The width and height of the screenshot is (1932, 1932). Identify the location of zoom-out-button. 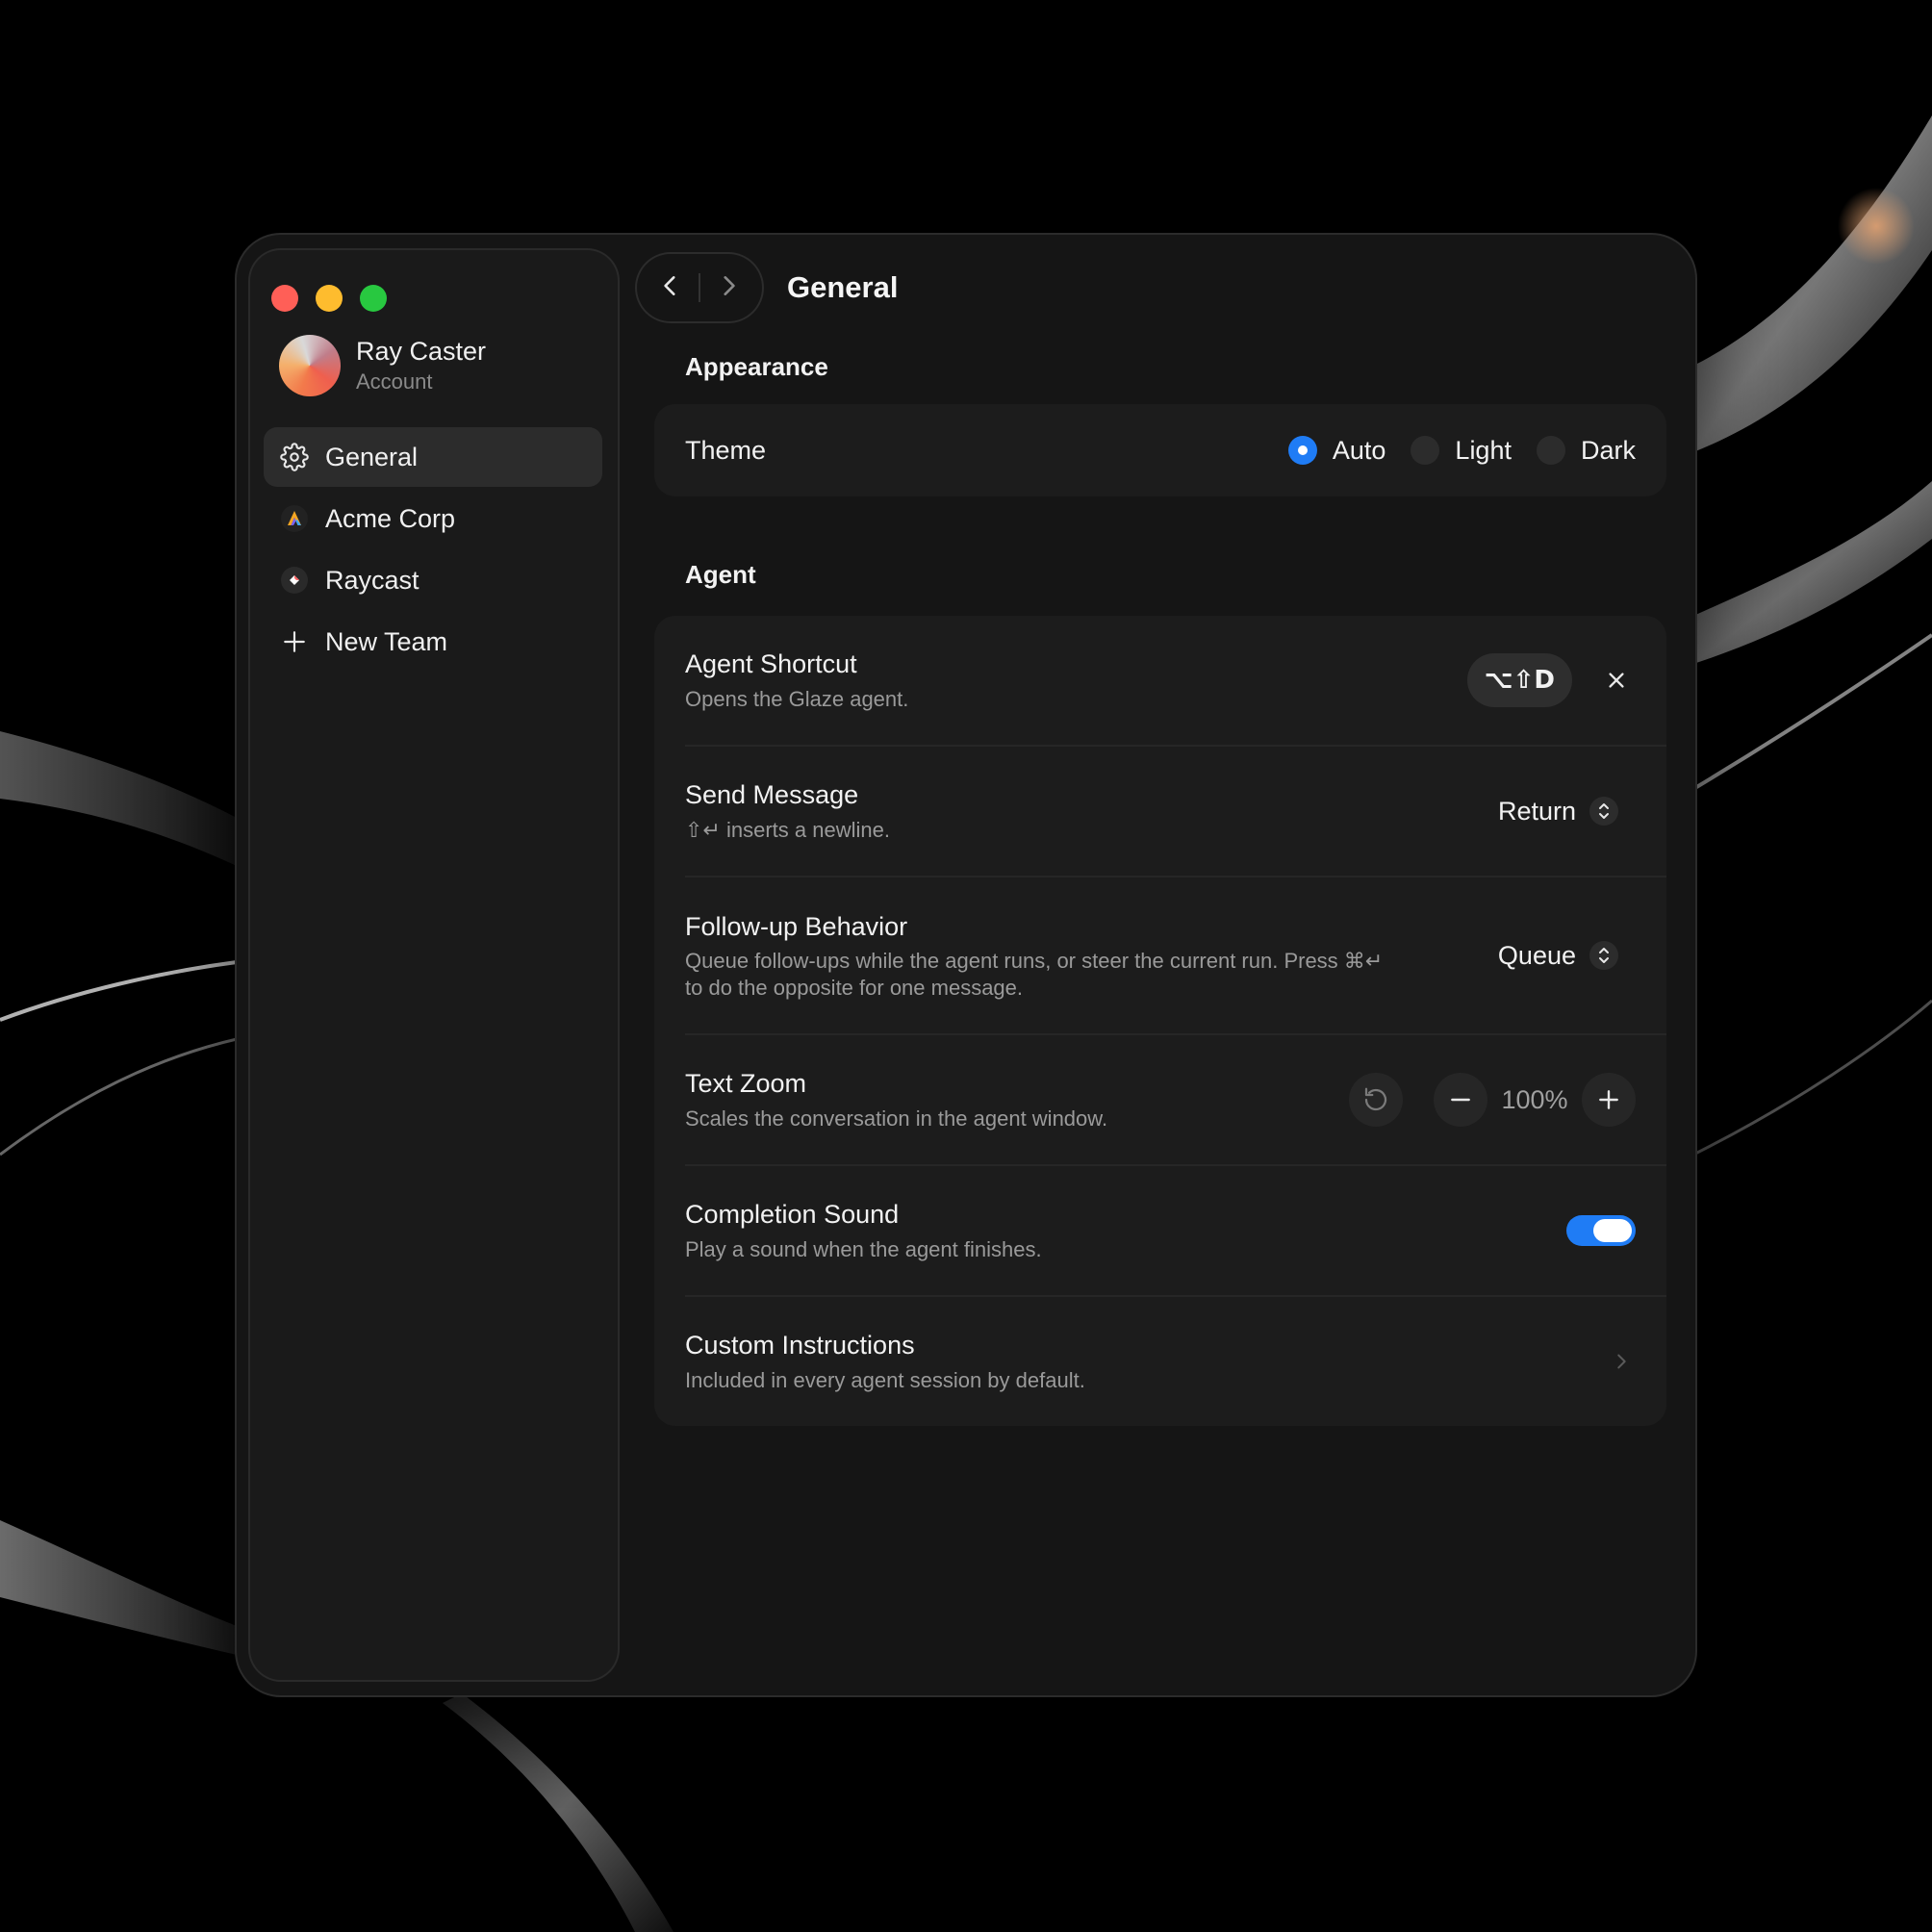
(1460, 1100).